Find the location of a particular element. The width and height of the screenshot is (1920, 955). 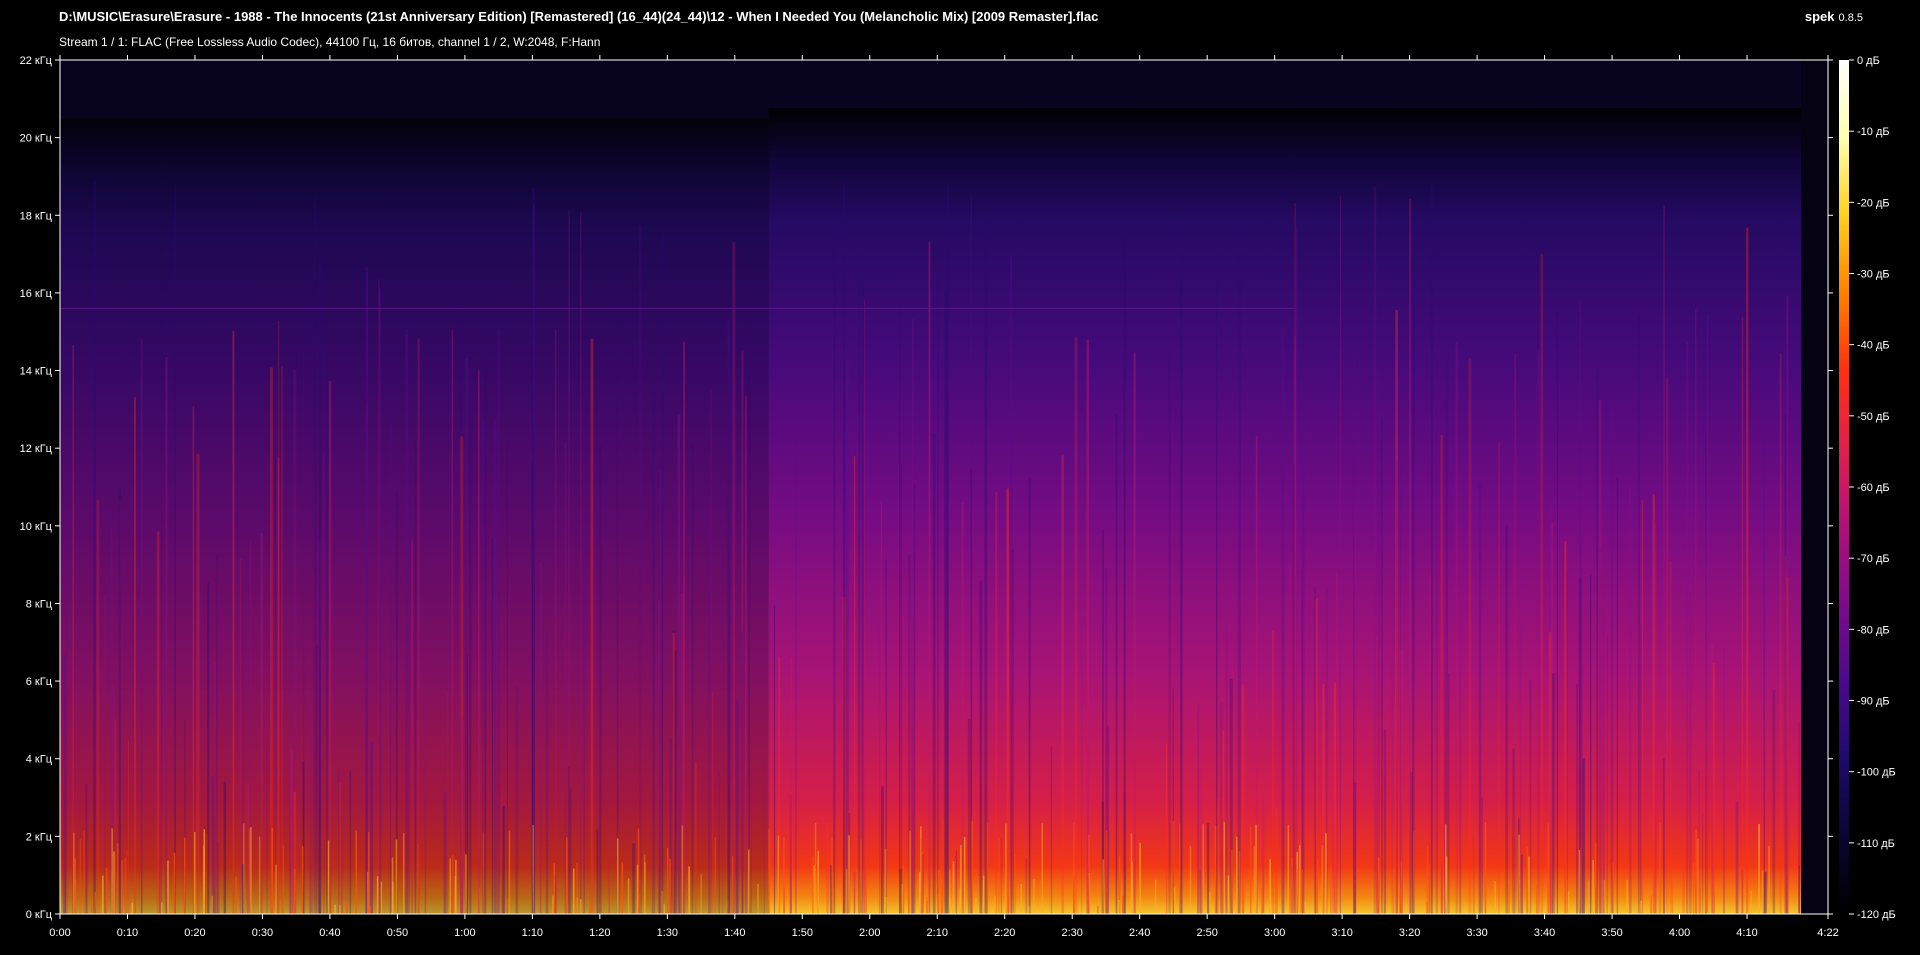

y-tick-label: 20 кГц is located at coordinates (36, 139).